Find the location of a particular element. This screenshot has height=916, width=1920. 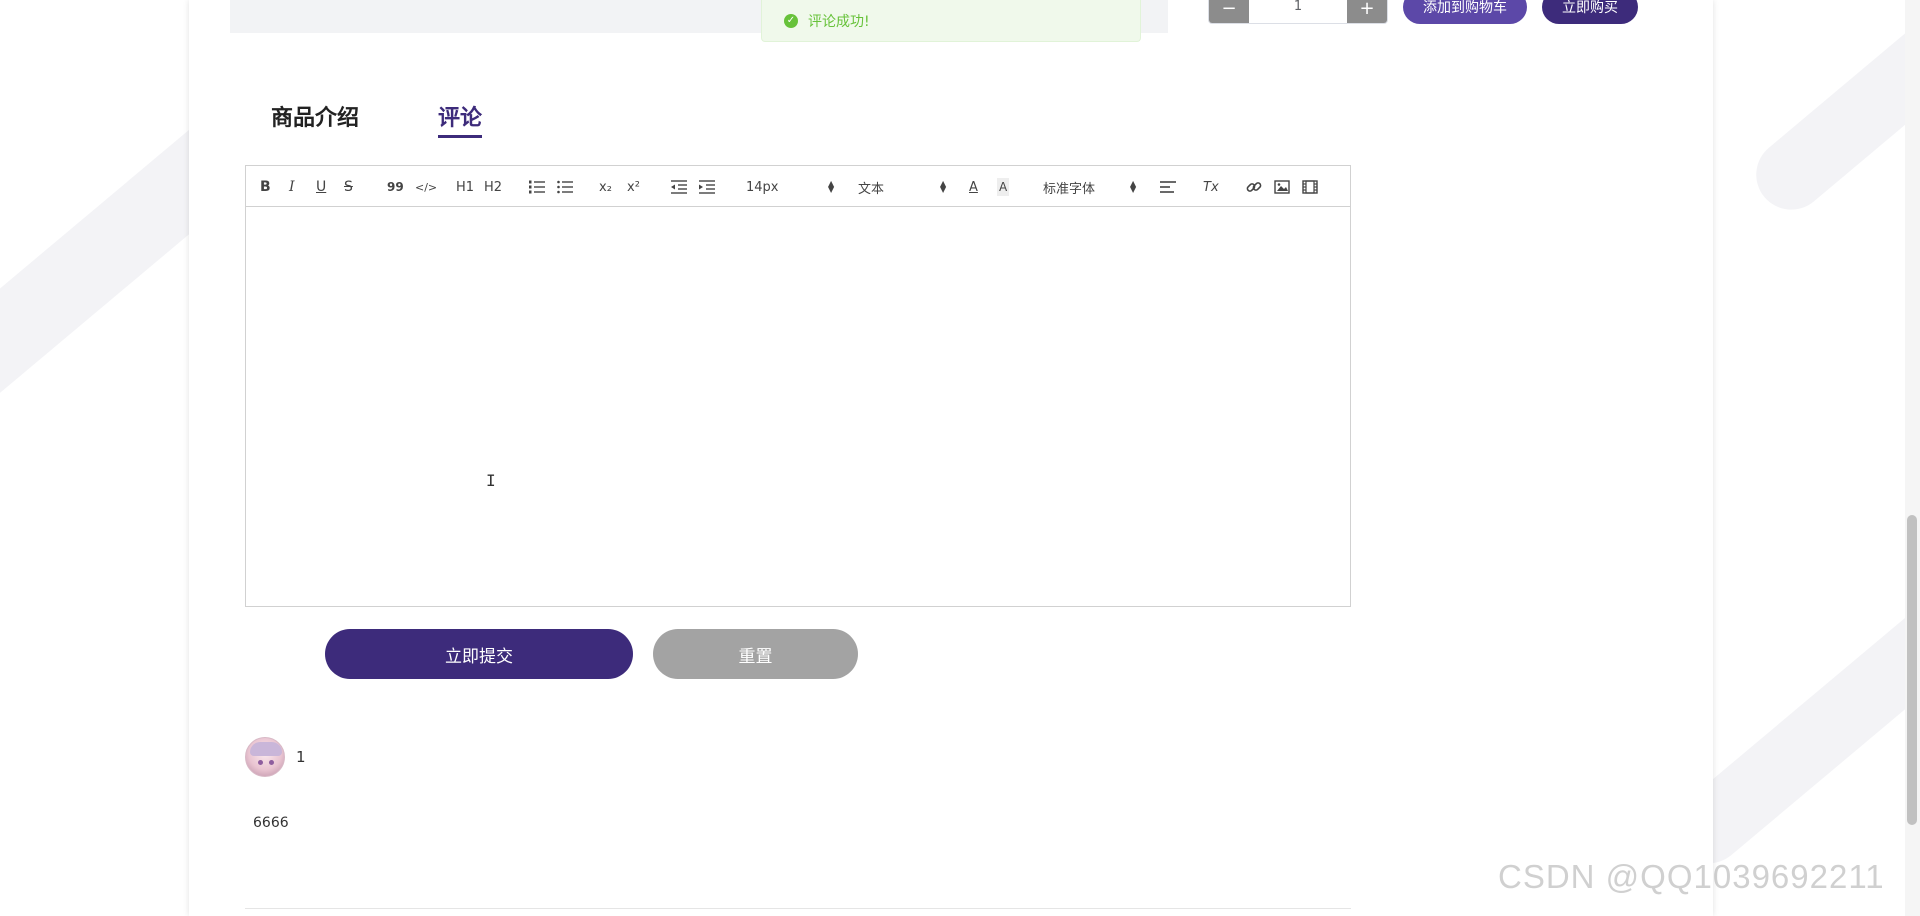

comment-text: 6666 is located at coordinates (271, 823).